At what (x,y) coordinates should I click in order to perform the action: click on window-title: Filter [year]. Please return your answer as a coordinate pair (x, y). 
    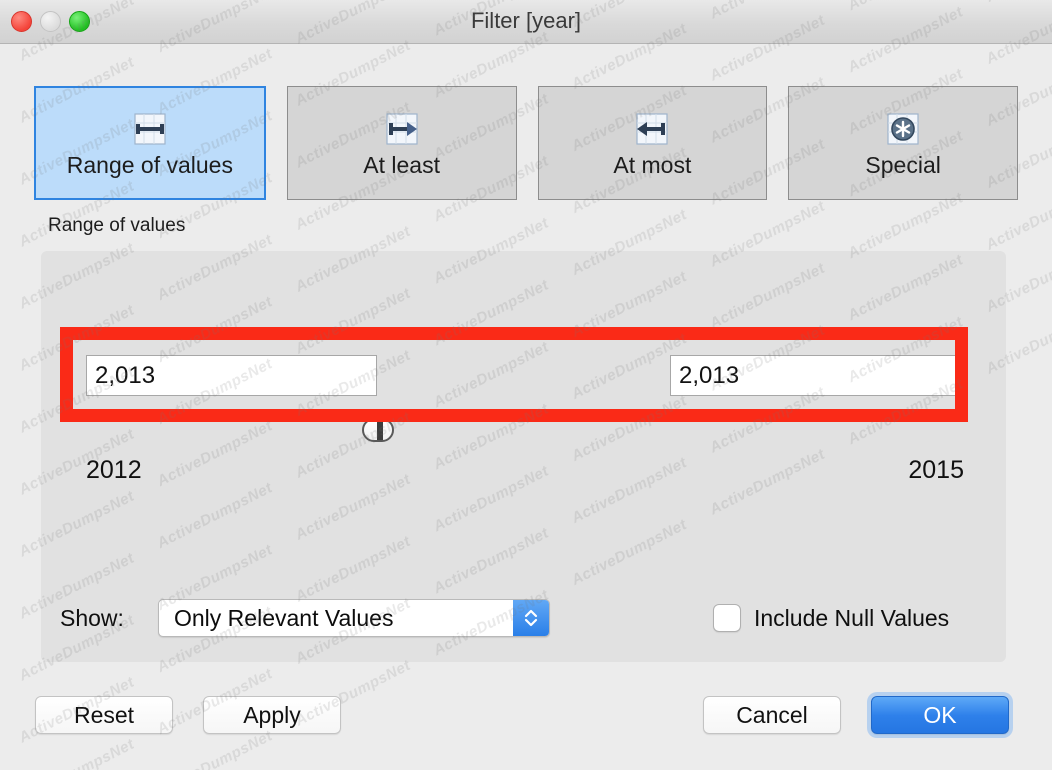
    Looking at the image, I should click on (526, 20).